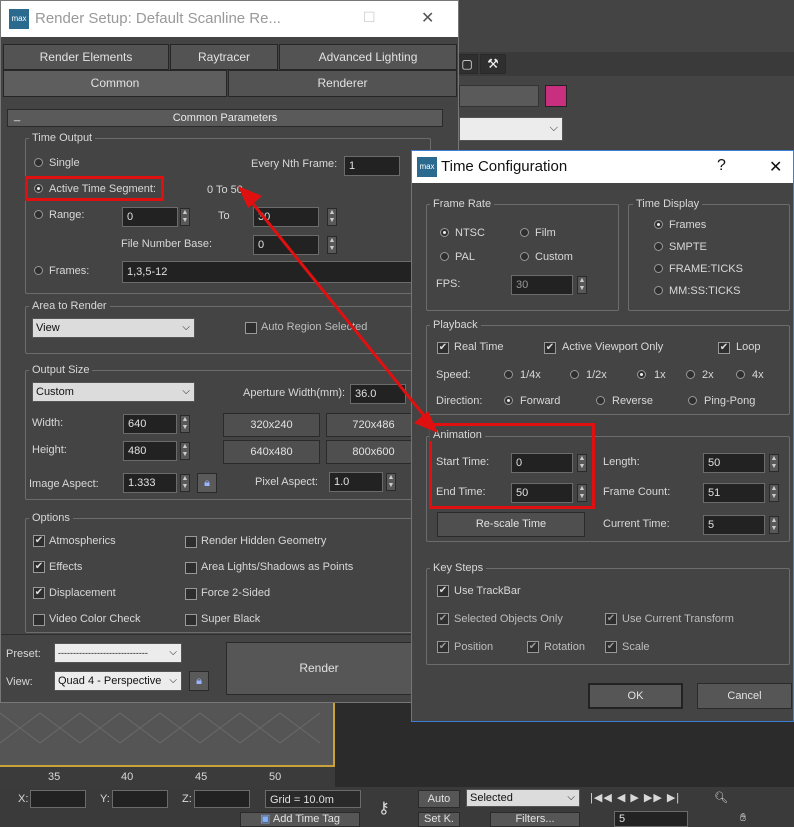 Image resolution: width=794 pixels, height=827 pixels. What do you see at coordinates (508, 374) in the screenshot?
I see `speed-quarter-radio` at bounding box center [508, 374].